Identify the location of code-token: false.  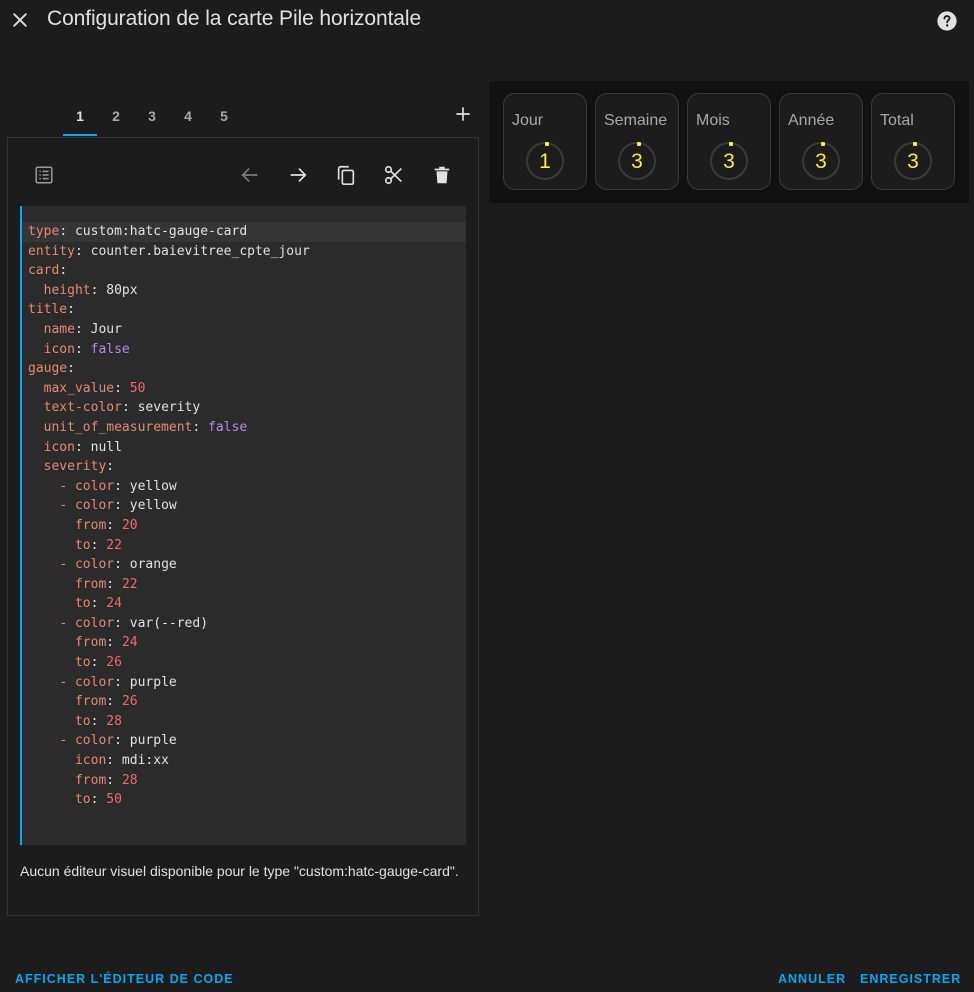
(228, 427).